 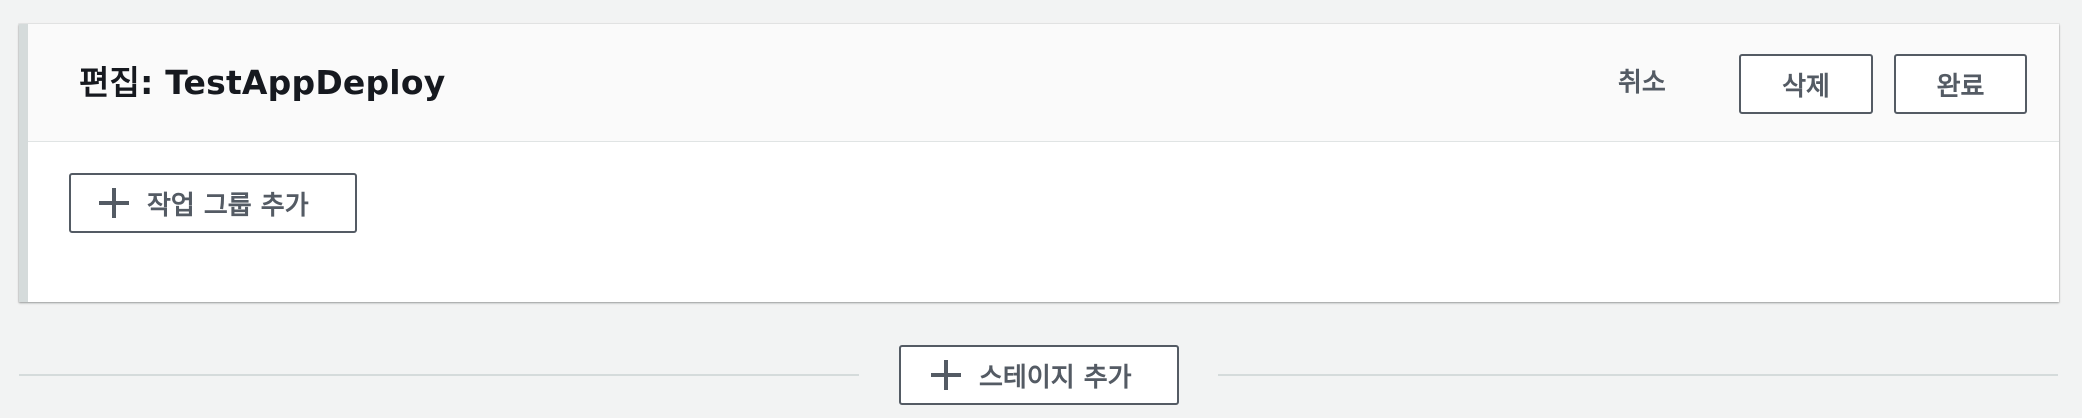 What do you see at coordinates (1642, 83) in the screenshot?
I see `cancel-link: 취소` at bounding box center [1642, 83].